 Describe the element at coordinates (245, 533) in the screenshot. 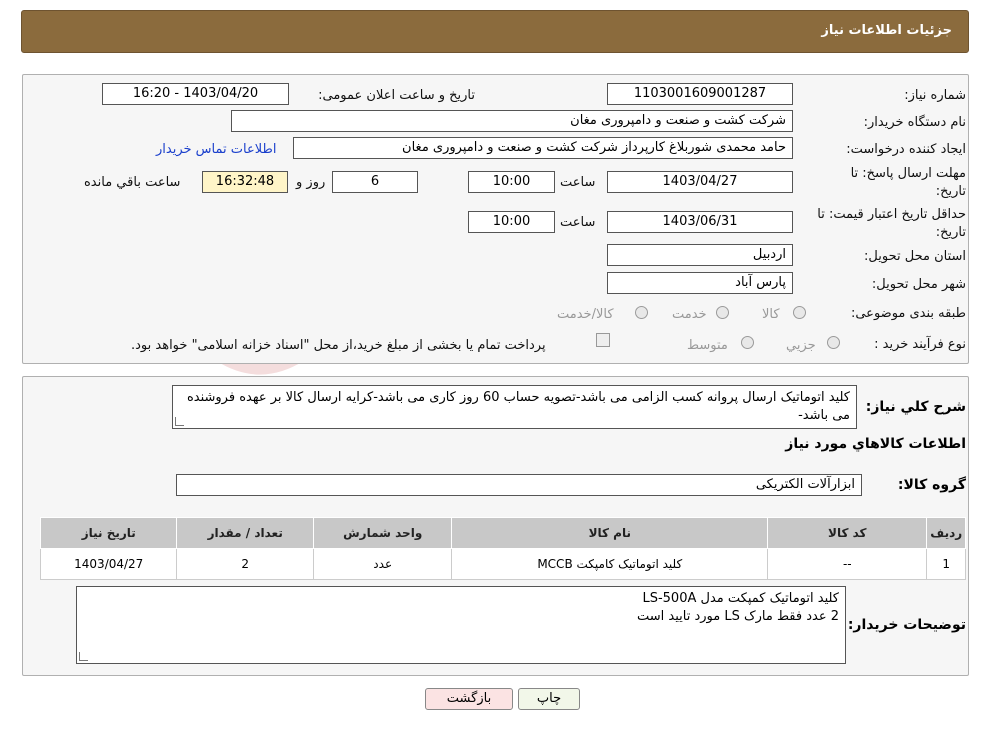

I see `col-qty: تعداد / مقدار` at that location.